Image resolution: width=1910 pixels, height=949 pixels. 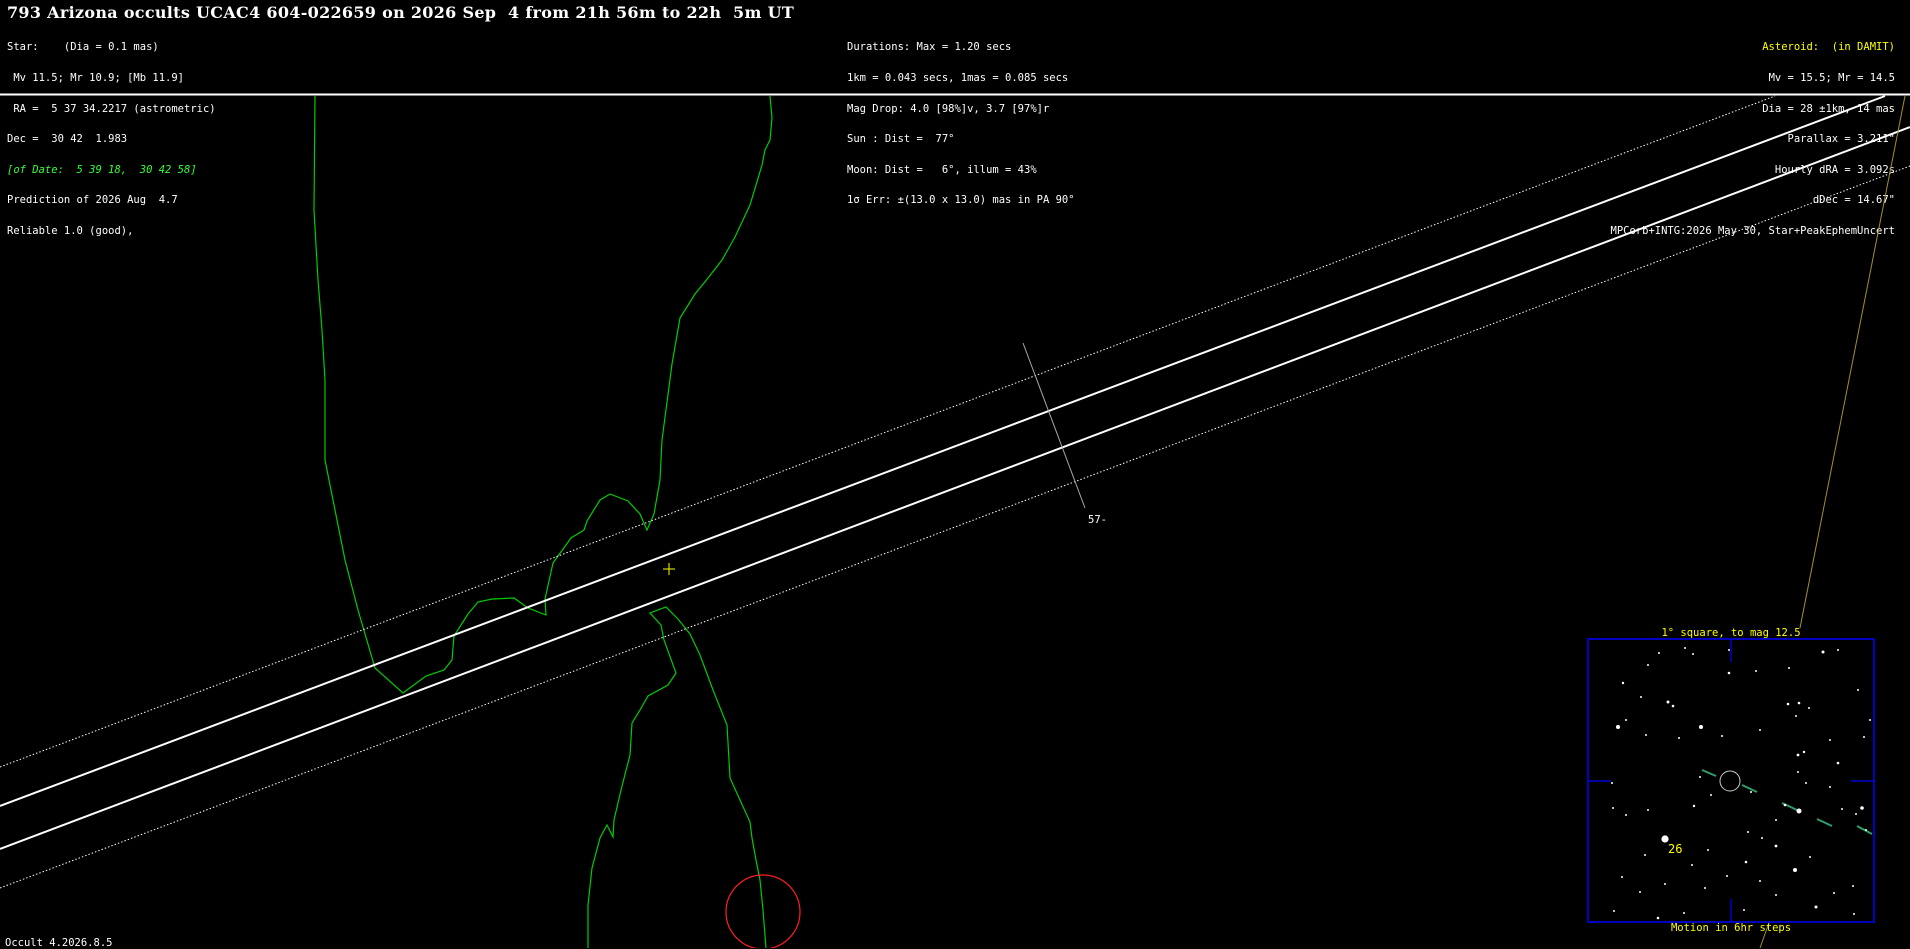 What do you see at coordinates (1054, 425) in the screenshot?
I see `time-tick-marker` at bounding box center [1054, 425].